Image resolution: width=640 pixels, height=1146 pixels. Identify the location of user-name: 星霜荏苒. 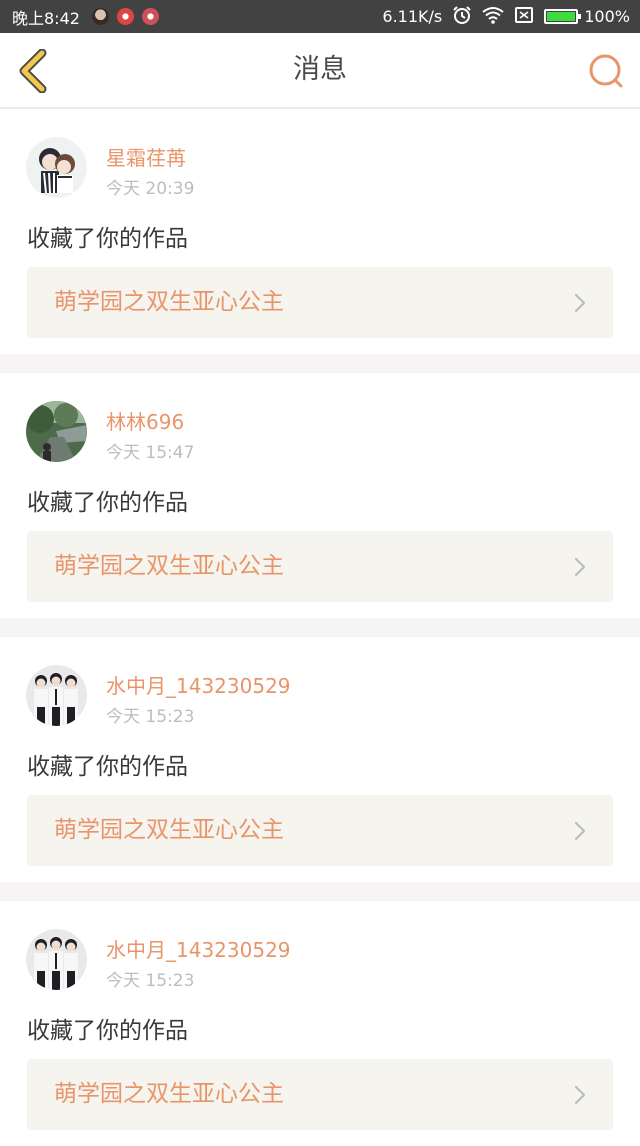
(146, 156).